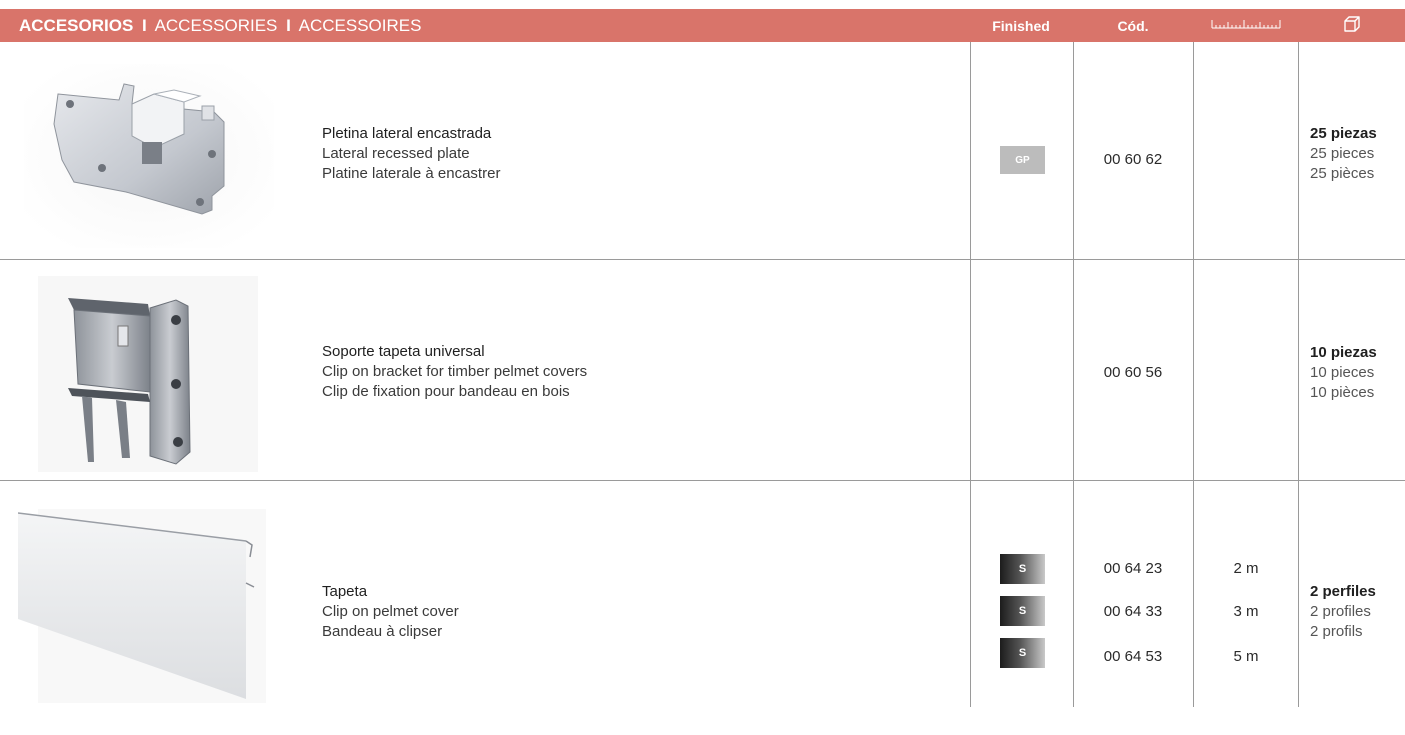  Describe the element at coordinates (1343, 591) in the screenshot. I see `pack-es: 2 perfiles` at that location.